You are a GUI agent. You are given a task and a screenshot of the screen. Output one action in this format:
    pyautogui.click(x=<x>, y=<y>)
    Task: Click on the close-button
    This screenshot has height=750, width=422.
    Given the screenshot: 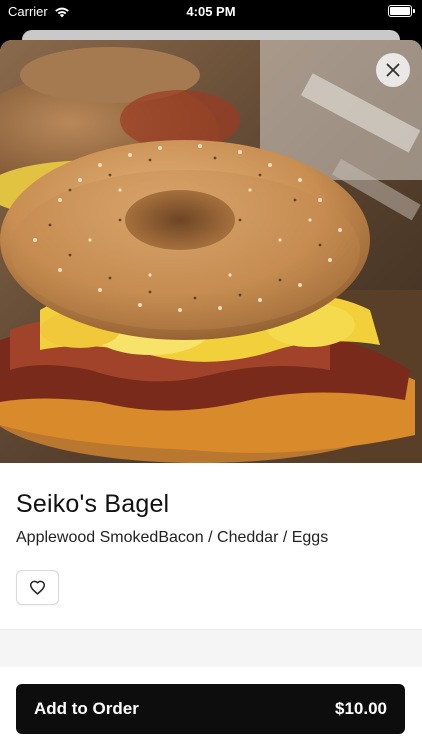 What is the action you would take?
    pyautogui.click(x=393, y=70)
    